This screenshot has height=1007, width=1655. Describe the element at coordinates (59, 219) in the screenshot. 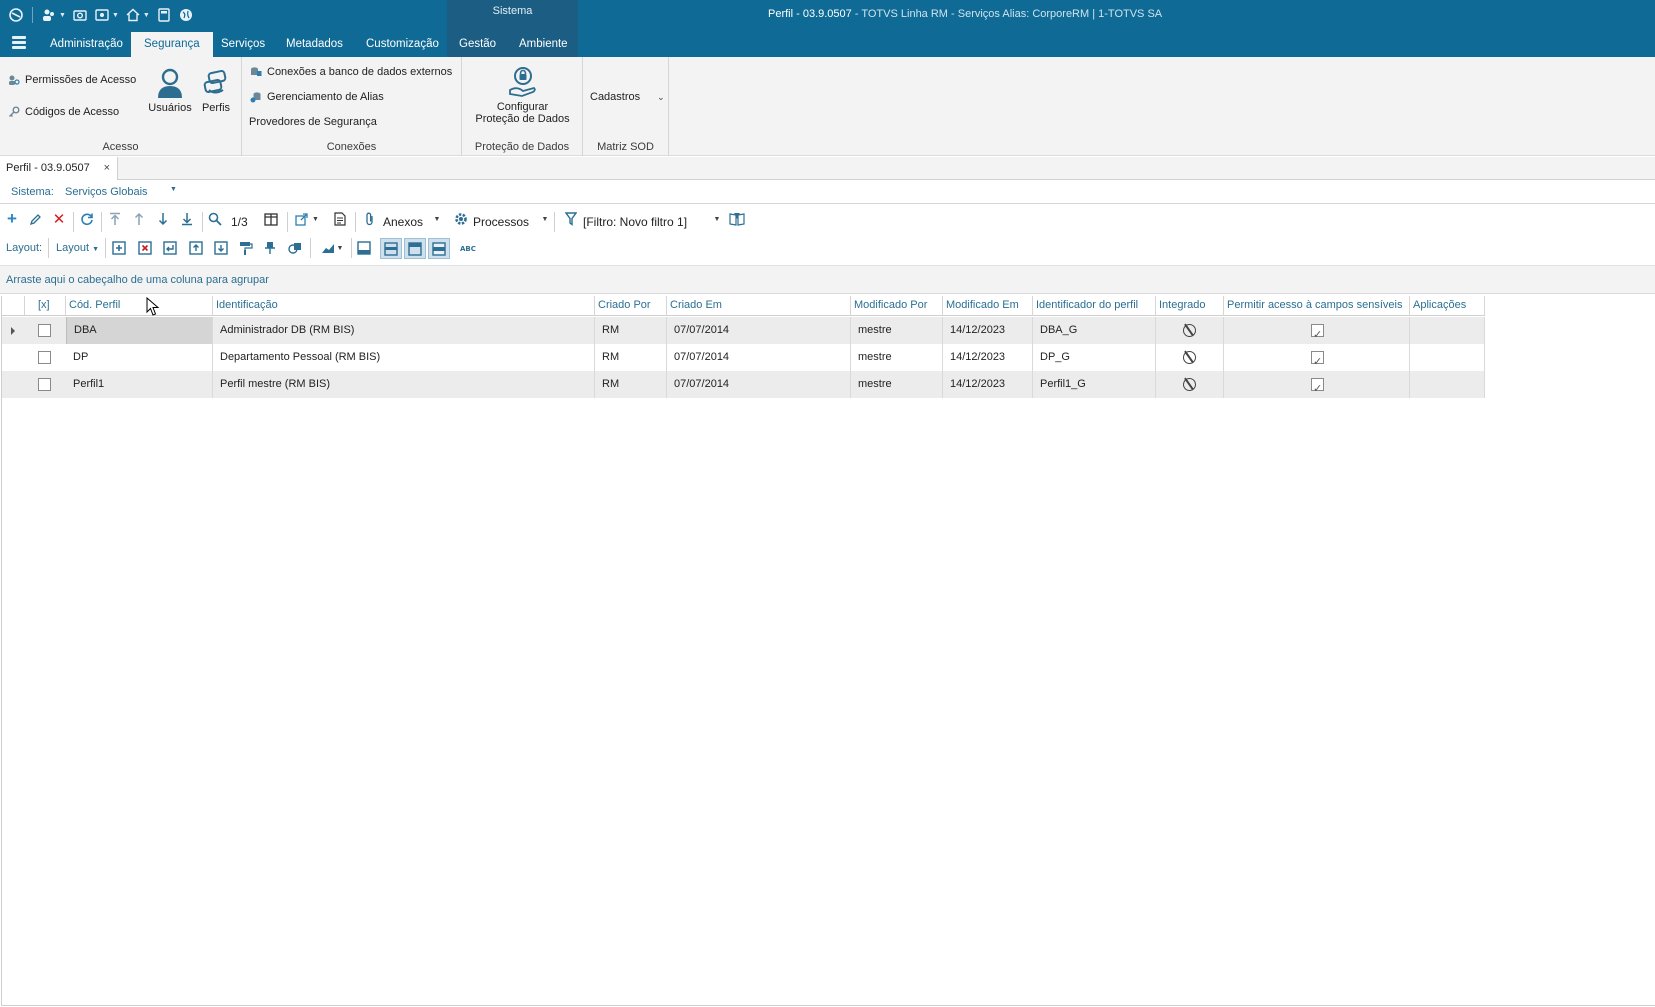

I see `delete-icon: ✕` at that location.